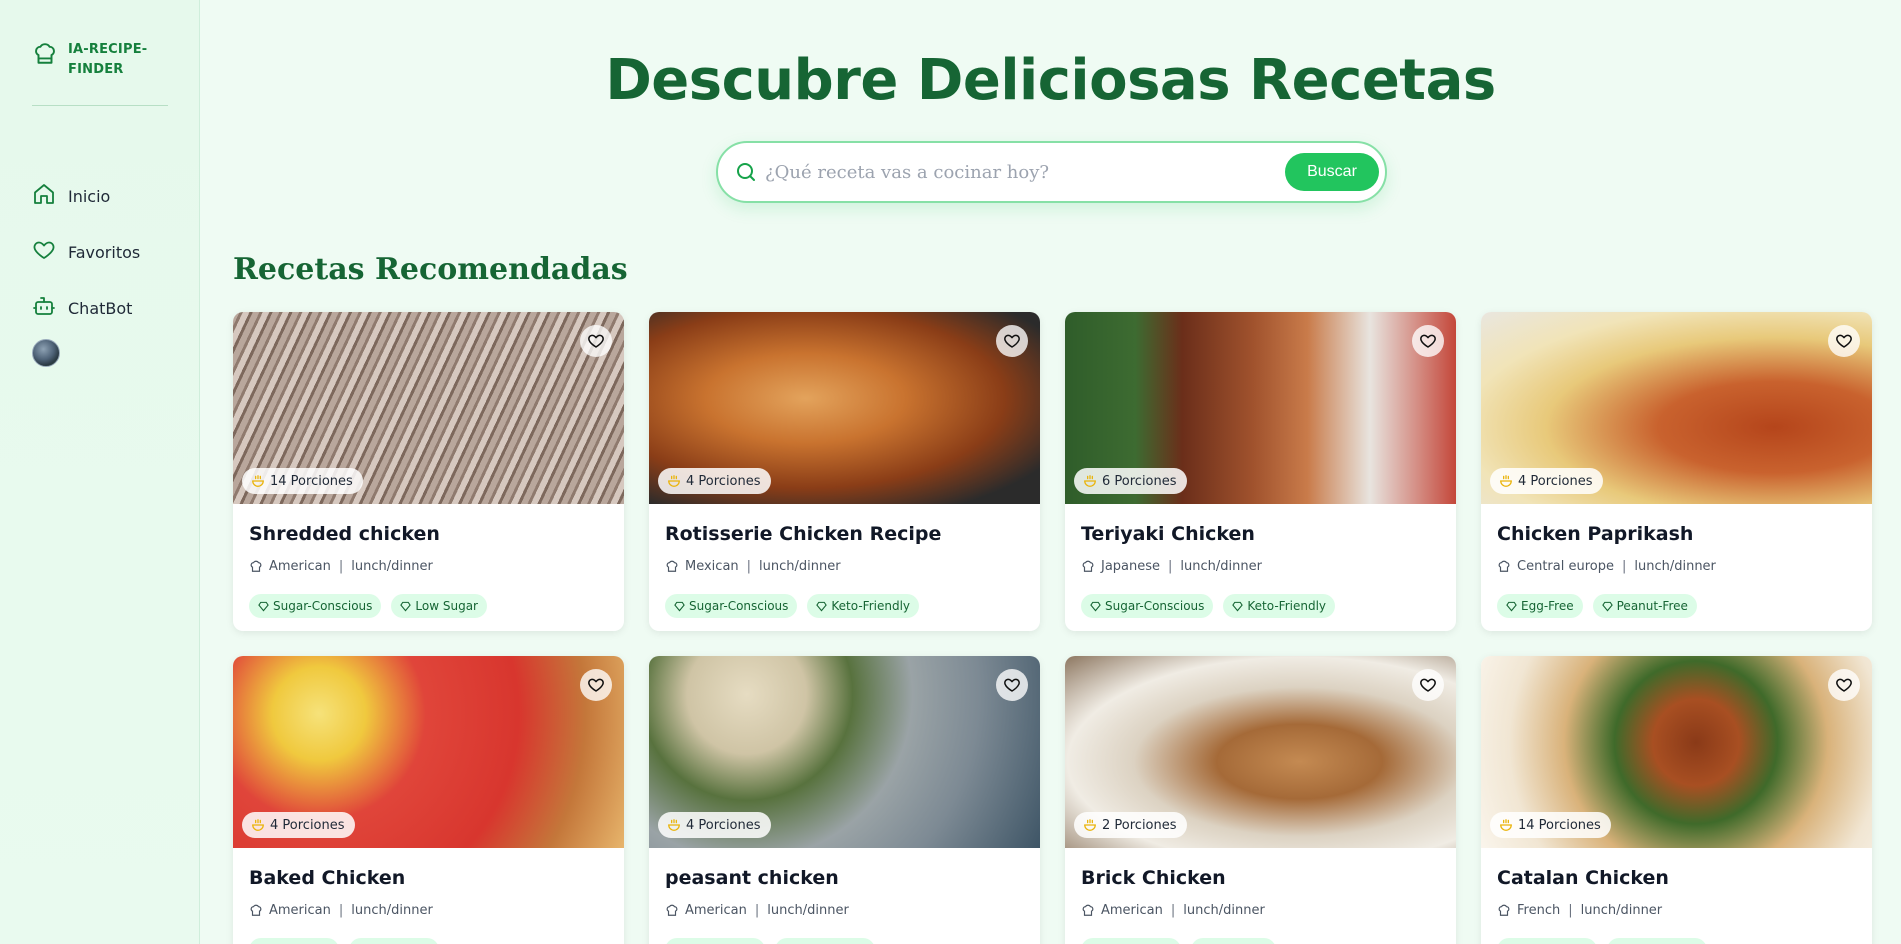 This screenshot has width=1901, height=944. What do you see at coordinates (430, 269) in the screenshot?
I see `section-title: Recetas Recomendadas` at bounding box center [430, 269].